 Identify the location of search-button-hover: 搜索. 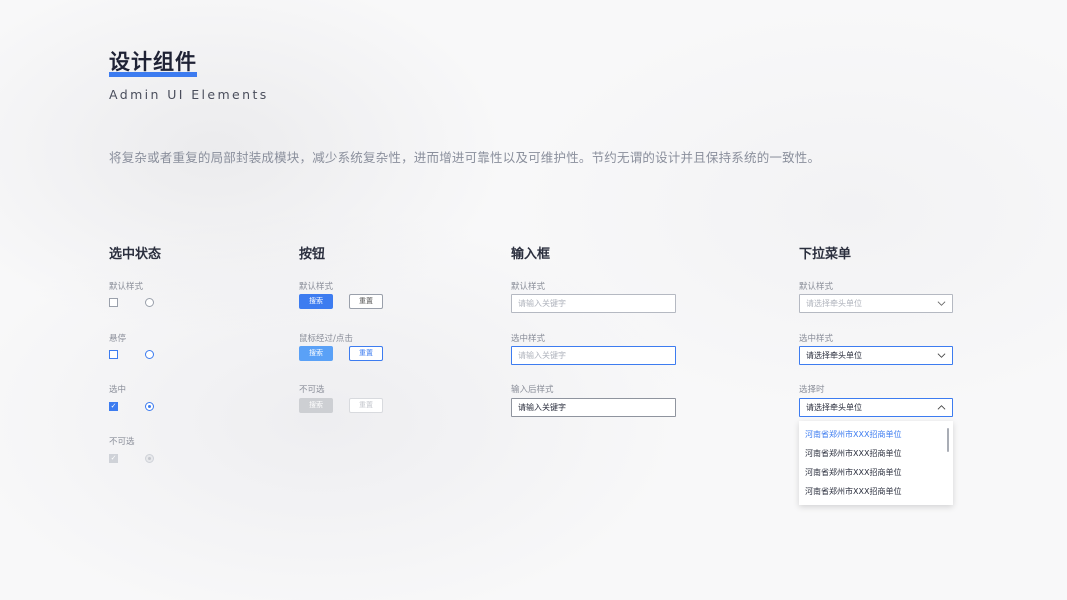
(316, 353).